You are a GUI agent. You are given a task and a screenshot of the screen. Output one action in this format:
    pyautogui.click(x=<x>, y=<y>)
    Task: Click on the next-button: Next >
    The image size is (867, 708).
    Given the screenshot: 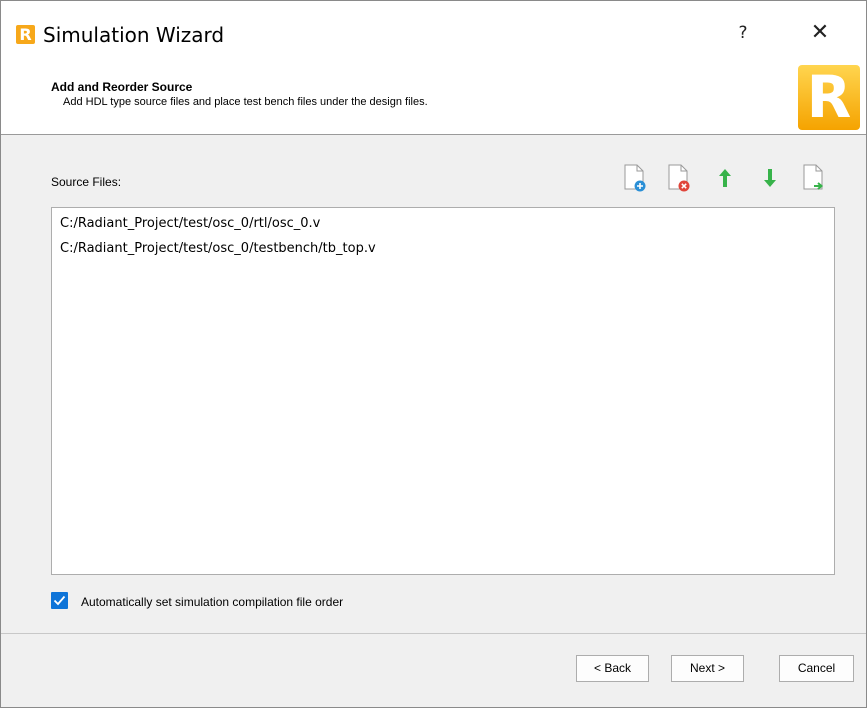 What is the action you would take?
    pyautogui.click(x=707, y=668)
    